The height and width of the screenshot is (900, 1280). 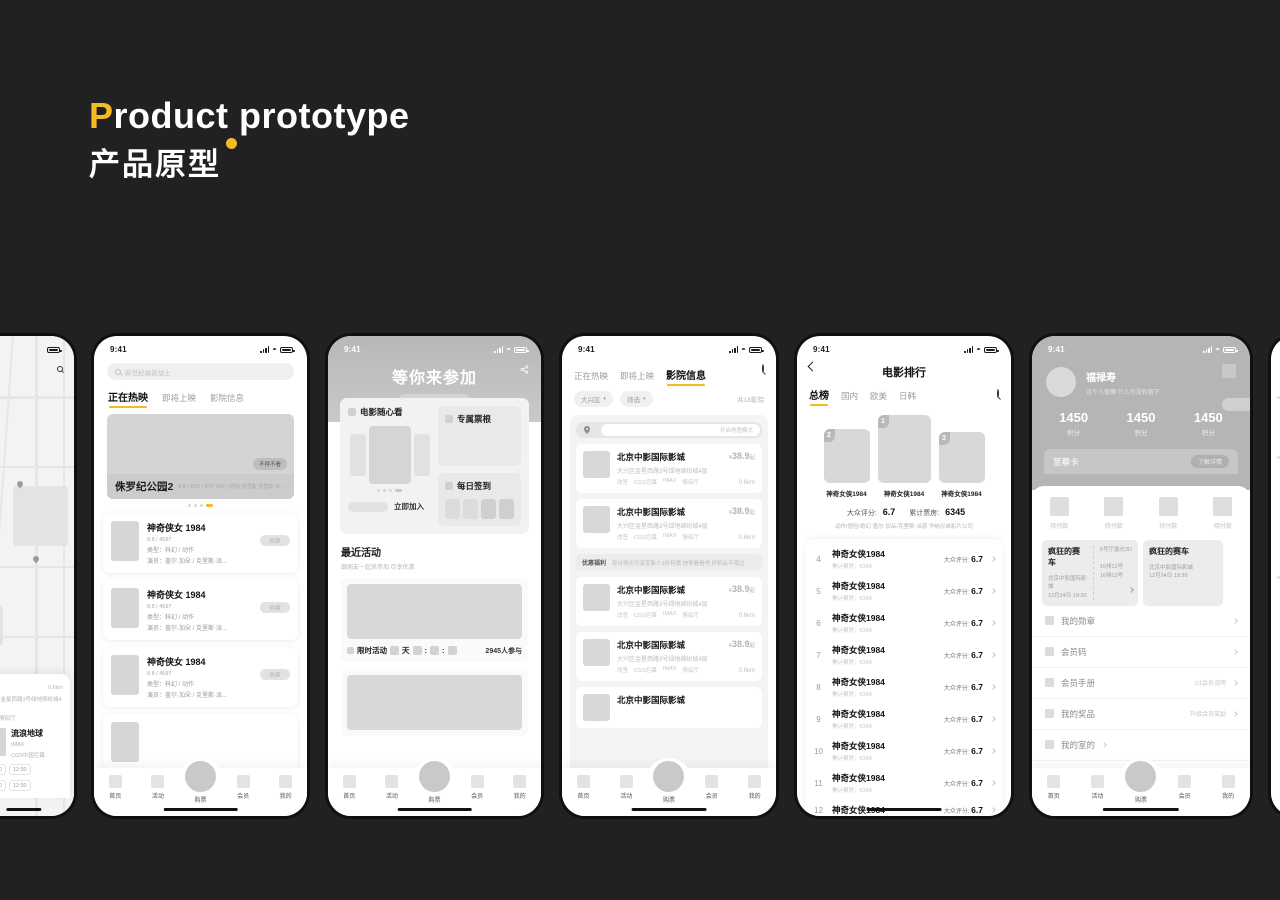 What do you see at coordinates (904, 591) in the screenshot?
I see `ranking-row: 5 神奇女侠1984 累计票房：6345 大众评分: 6.7` at bounding box center [904, 591].